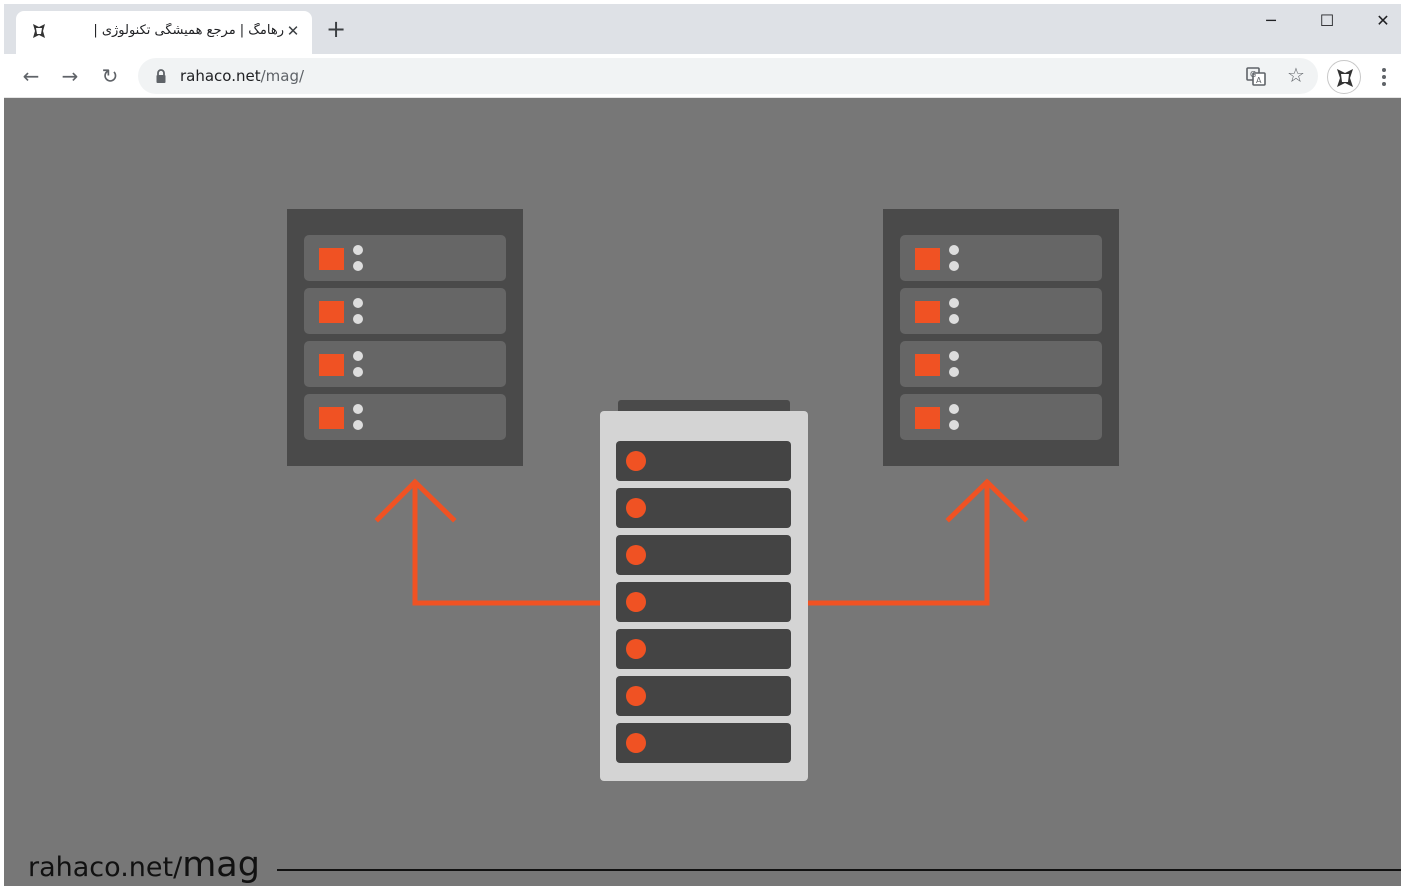  I want to click on watermark-host: rahaco.net/, so click(105, 867).